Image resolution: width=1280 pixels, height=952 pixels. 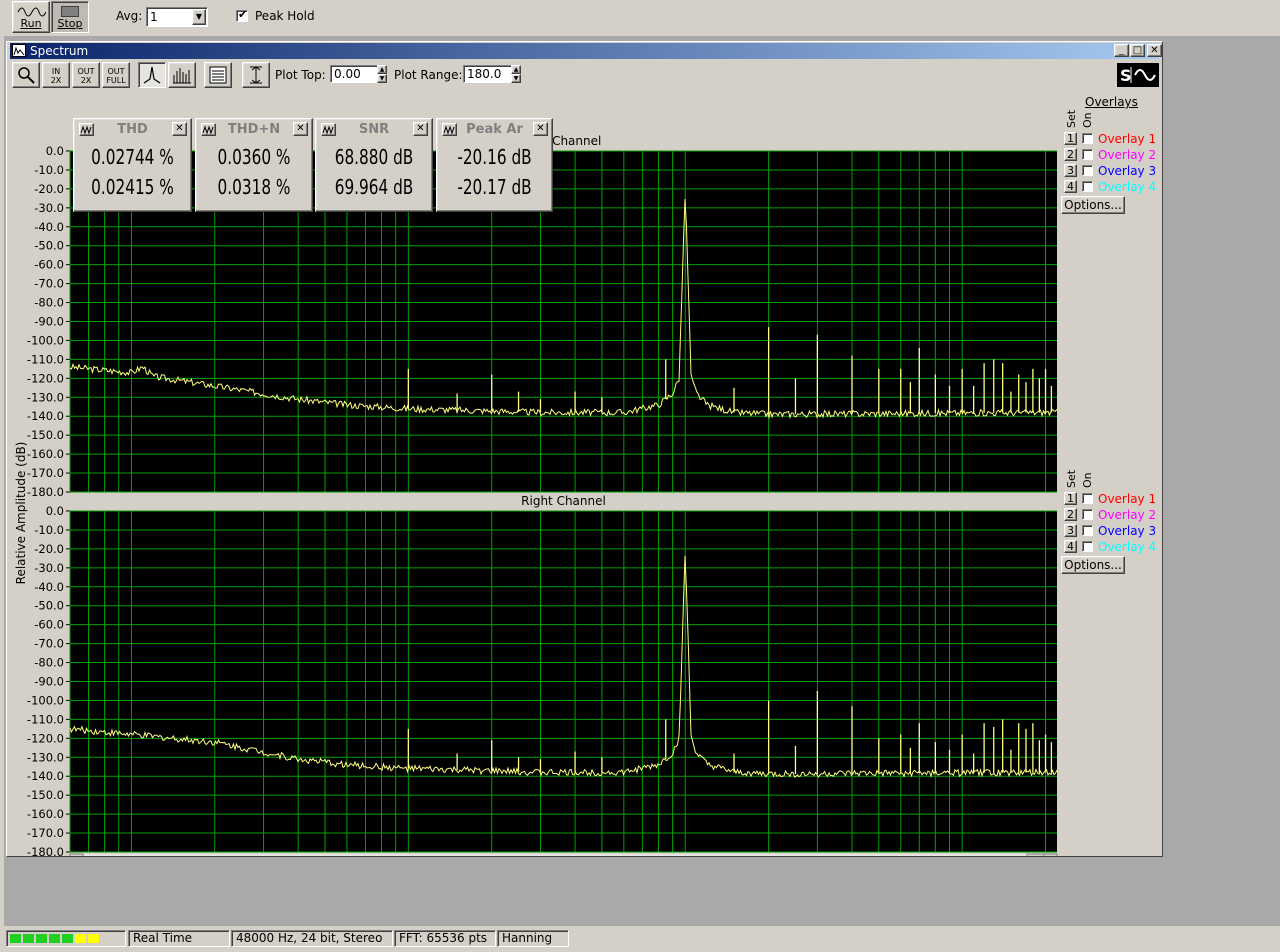 I want to click on signal-generator-button: S, so click(x=1138, y=75).